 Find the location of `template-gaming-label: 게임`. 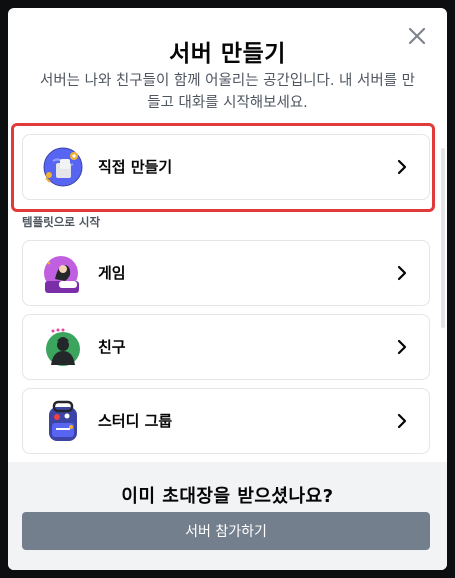

template-gaming-label: 게임 is located at coordinates (112, 273).